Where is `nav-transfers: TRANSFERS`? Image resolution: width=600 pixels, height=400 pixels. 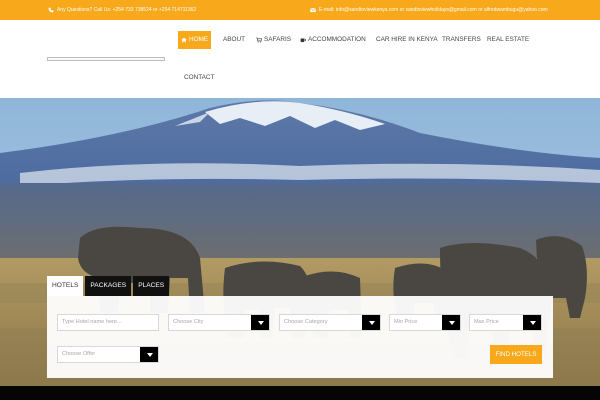 nav-transfers: TRANSFERS is located at coordinates (461, 40).